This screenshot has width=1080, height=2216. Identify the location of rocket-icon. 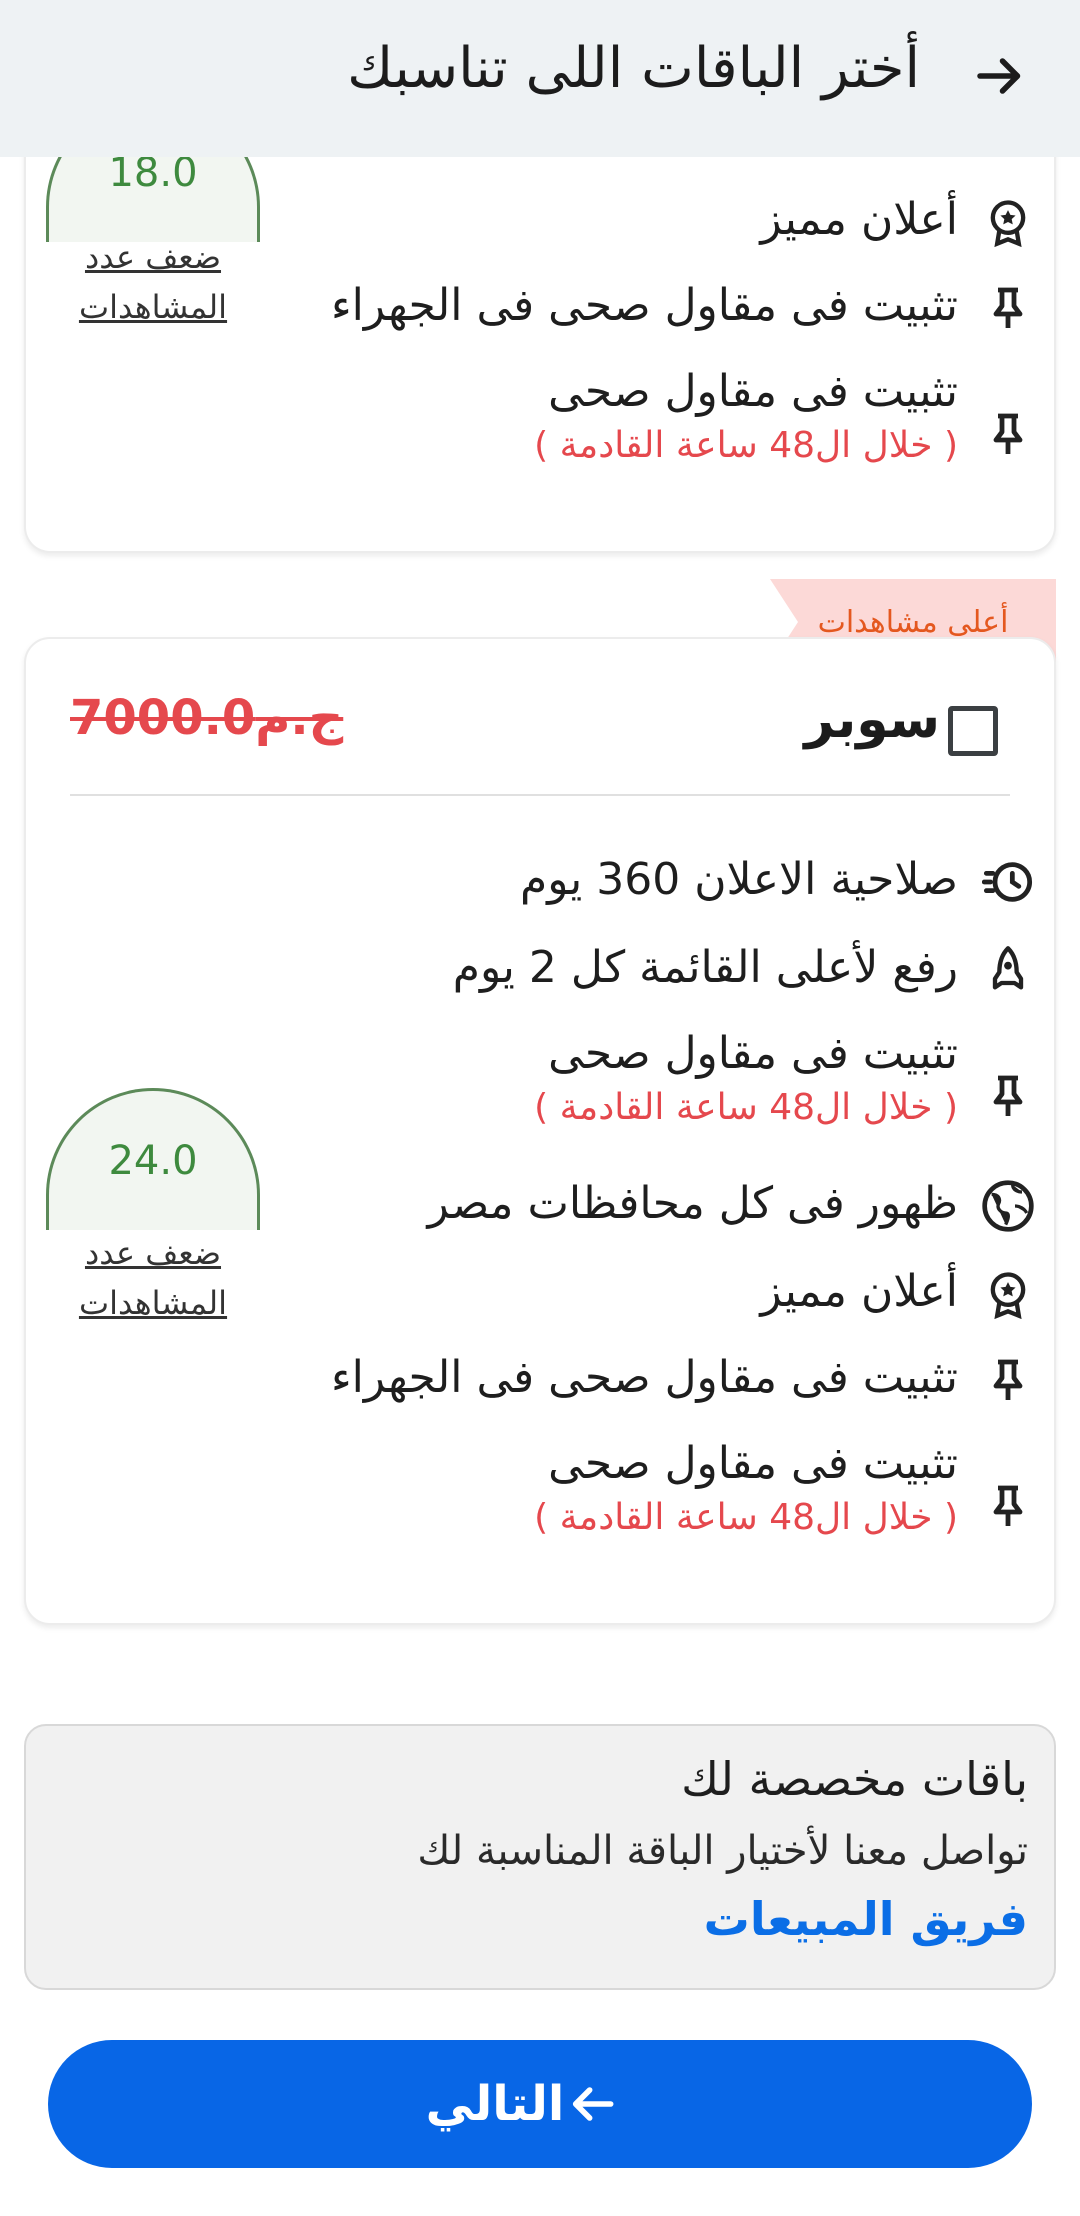
(1008, 970).